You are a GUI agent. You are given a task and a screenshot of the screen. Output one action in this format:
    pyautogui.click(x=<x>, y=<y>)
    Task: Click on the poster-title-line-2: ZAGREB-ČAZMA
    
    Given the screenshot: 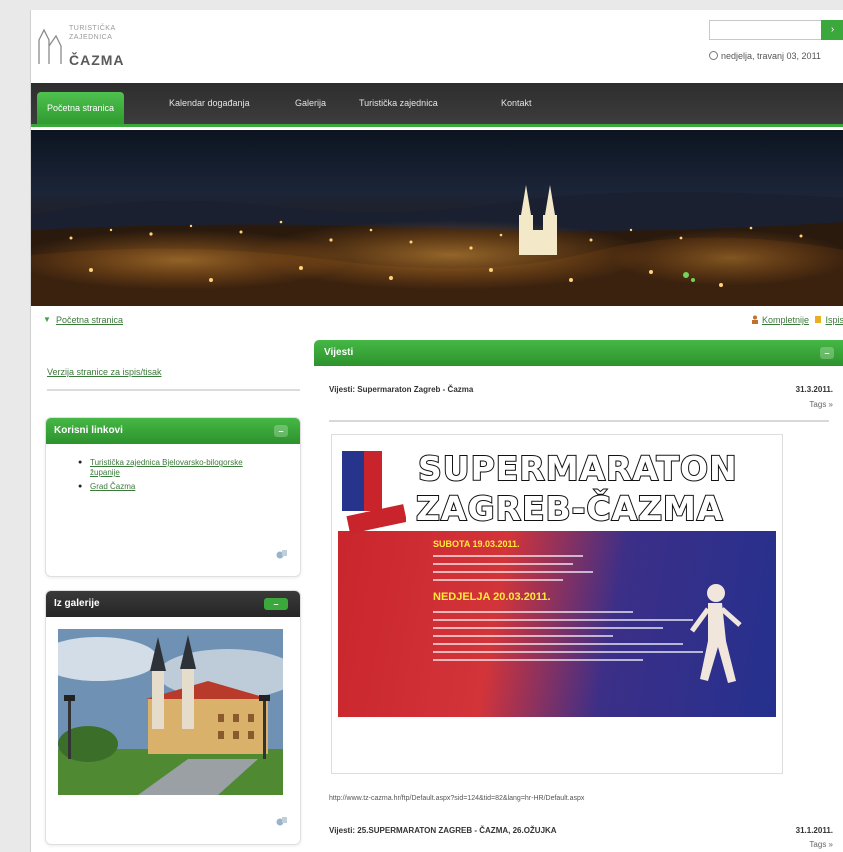 What is the action you would take?
    pyautogui.click(x=569, y=508)
    